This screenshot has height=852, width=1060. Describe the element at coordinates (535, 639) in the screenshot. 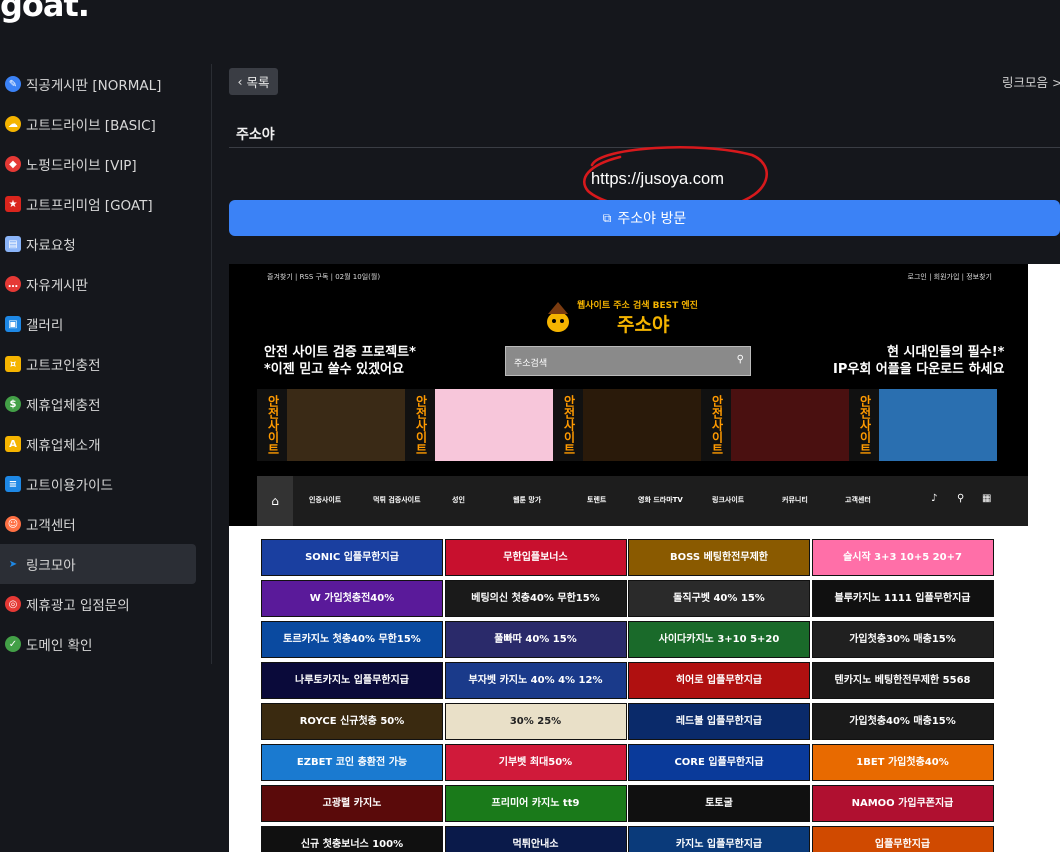

I see `preview-ad-banner-text: 풀빠따 40% 15%` at that location.